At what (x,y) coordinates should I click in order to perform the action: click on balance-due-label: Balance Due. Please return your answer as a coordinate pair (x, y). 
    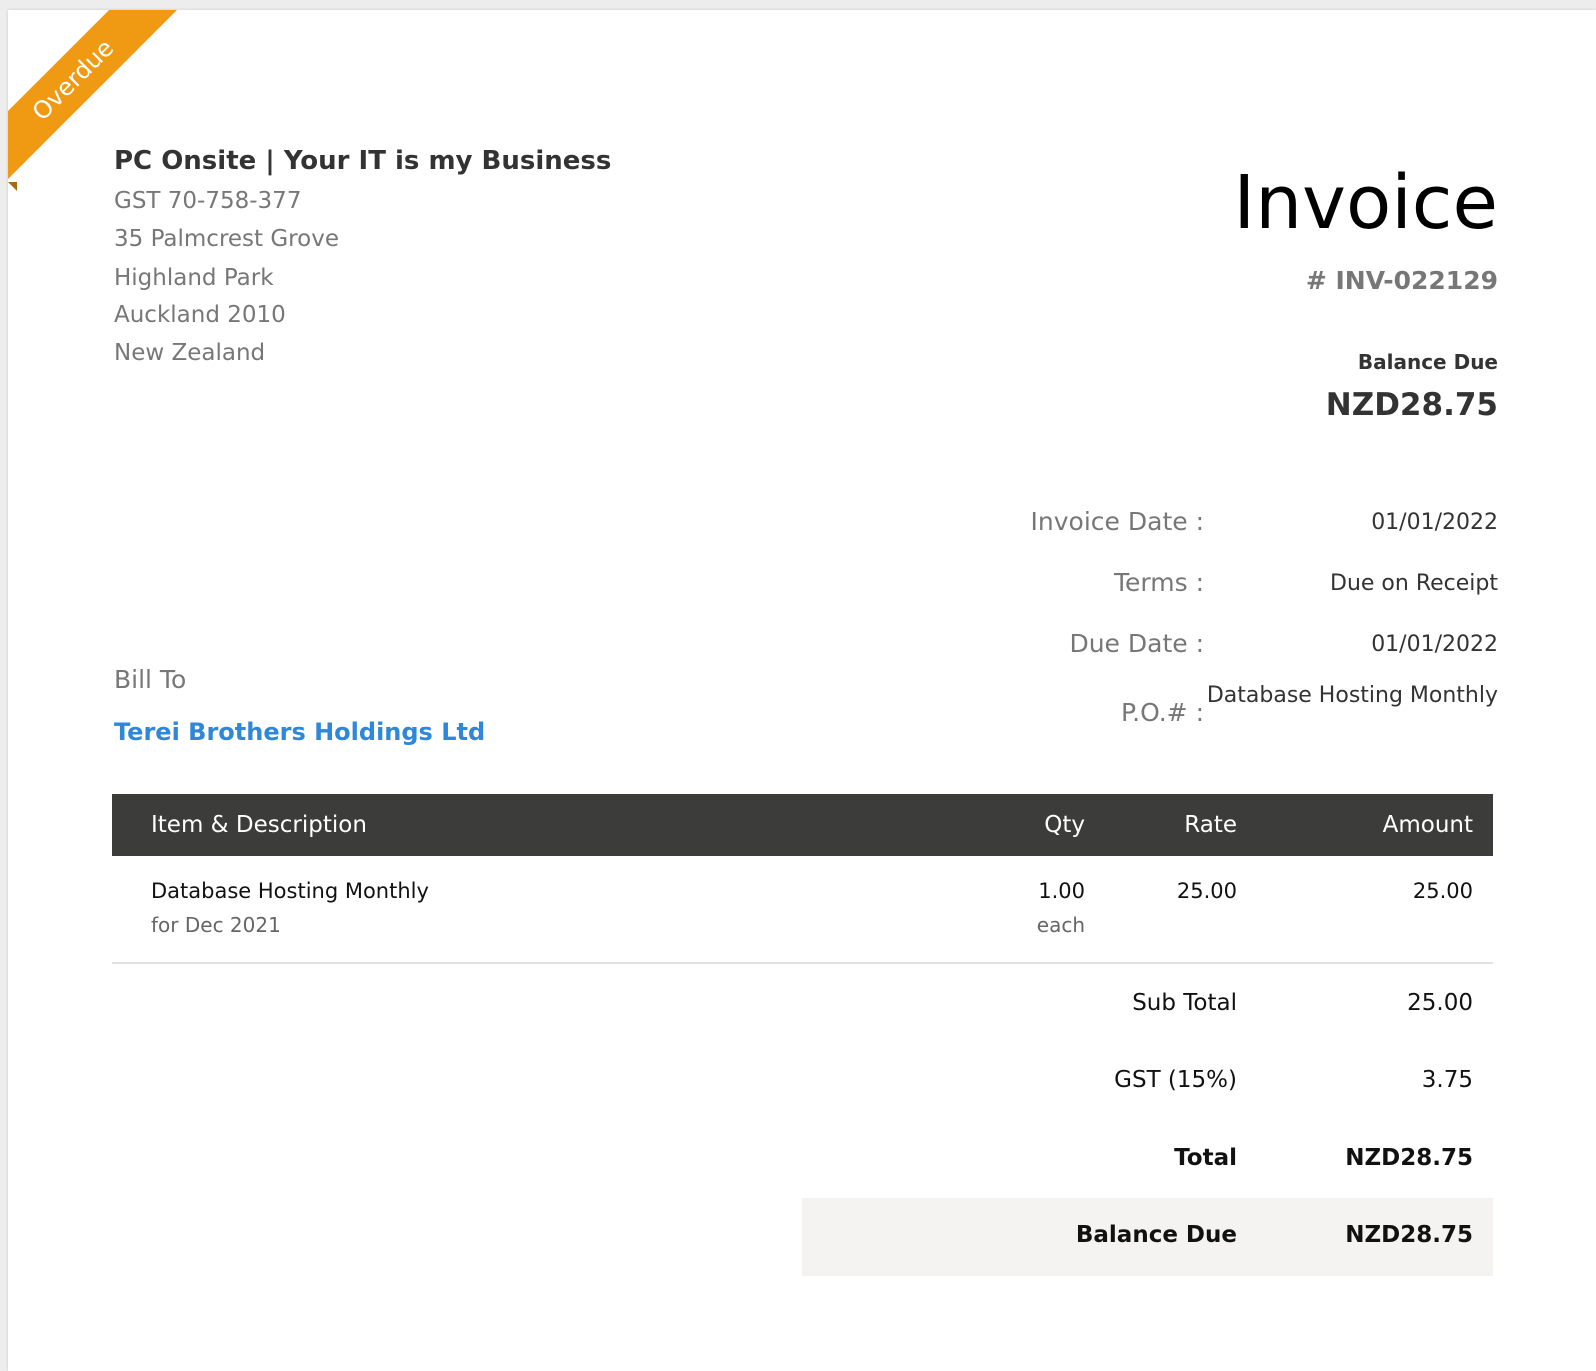
    Looking at the image, I should click on (1427, 362).